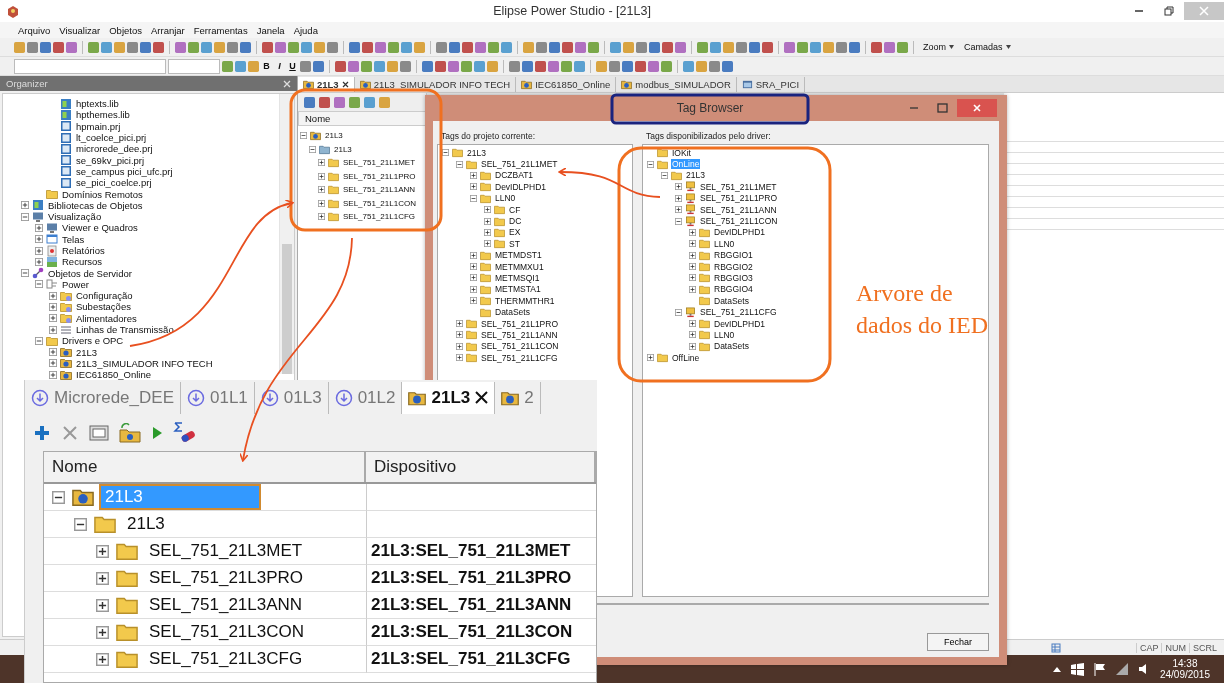 Image resolution: width=1224 pixels, height=683 pixels. I want to click on document-tab: 21L3_SIMULADOR INFO TECH, so click(435, 84).